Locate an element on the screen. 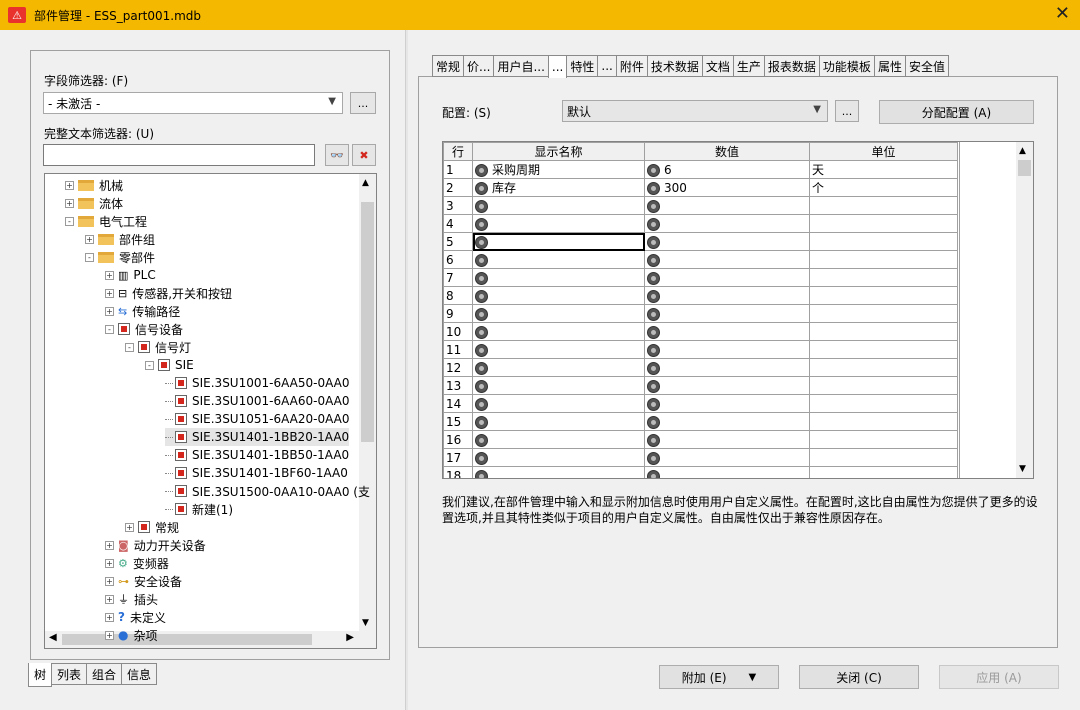 This screenshot has height=710, width=1080. grid-row: 4 is located at coordinates (700, 223).